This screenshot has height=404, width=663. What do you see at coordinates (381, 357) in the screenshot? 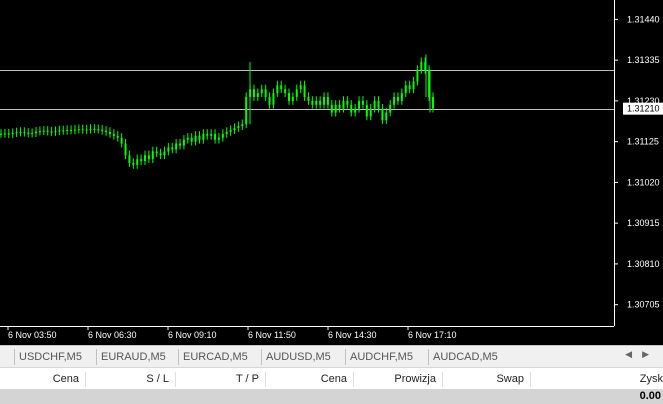
I see `tab-audchf: AUDCHF,M5` at bounding box center [381, 357].